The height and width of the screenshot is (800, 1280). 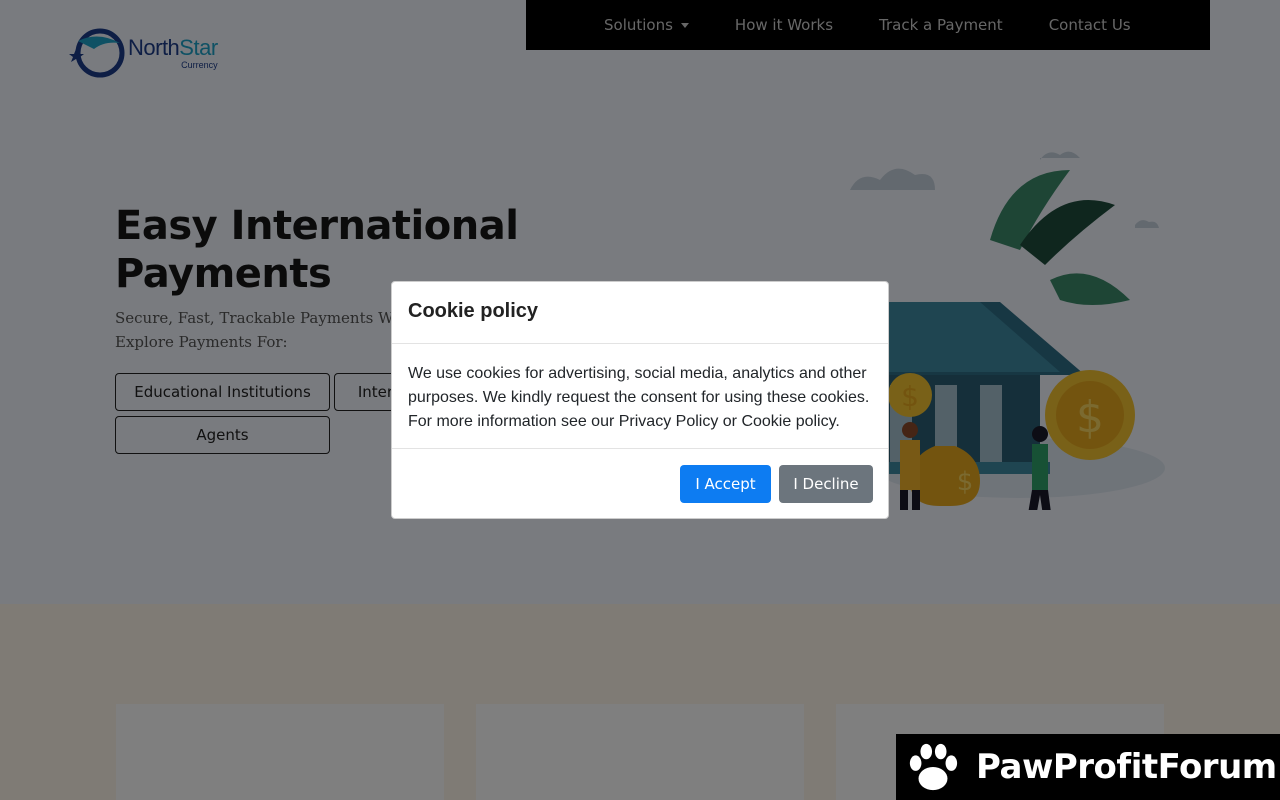 What do you see at coordinates (640, 313) in the screenshot?
I see `modal-header: Cookie policy` at bounding box center [640, 313].